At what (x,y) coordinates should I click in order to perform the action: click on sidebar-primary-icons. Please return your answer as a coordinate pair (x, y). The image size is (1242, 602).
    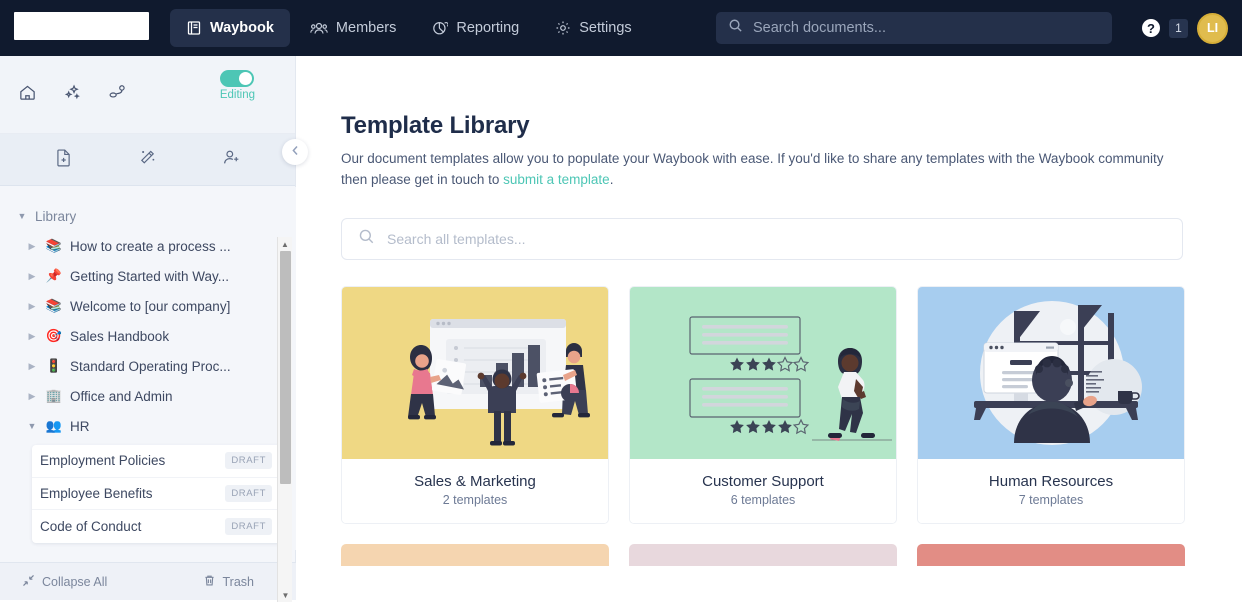
    Looking at the image, I should click on (73, 95).